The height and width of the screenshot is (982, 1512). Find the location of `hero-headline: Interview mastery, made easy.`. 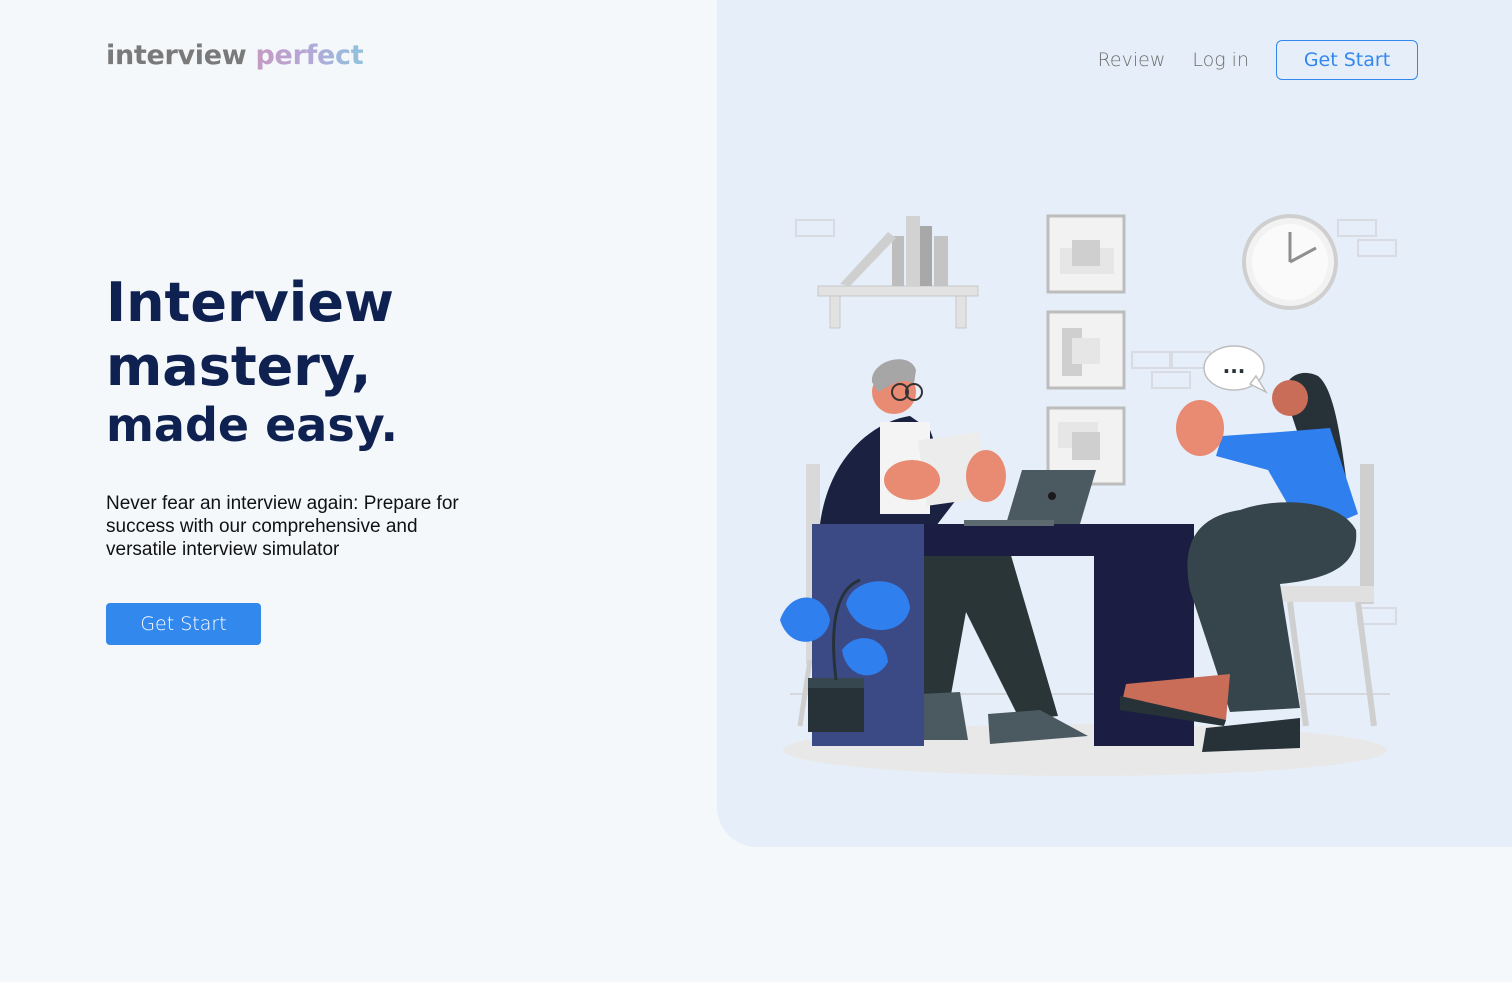

hero-headline: Interview mastery, made easy. is located at coordinates (252, 361).